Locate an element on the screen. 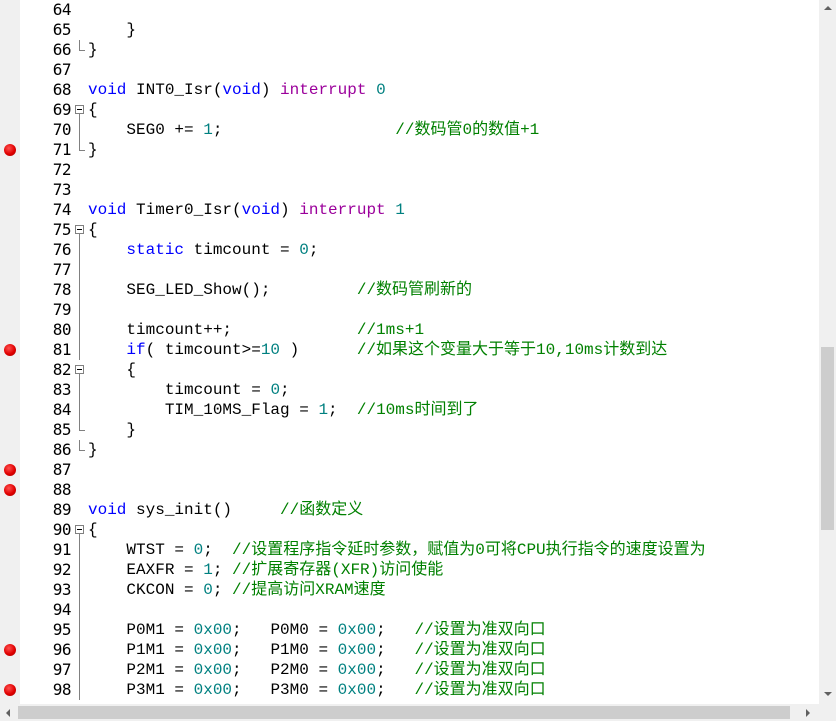 This screenshot has height=721, width=836. code-line: 75 { is located at coordinates (409, 230).